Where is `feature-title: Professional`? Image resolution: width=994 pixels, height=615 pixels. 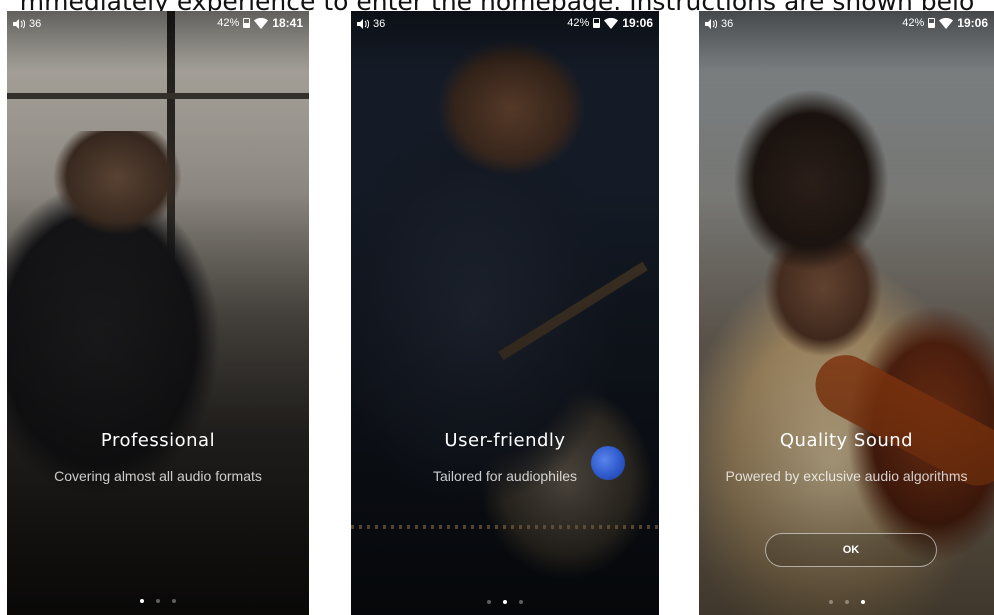 feature-title: Professional is located at coordinates (158, 440).